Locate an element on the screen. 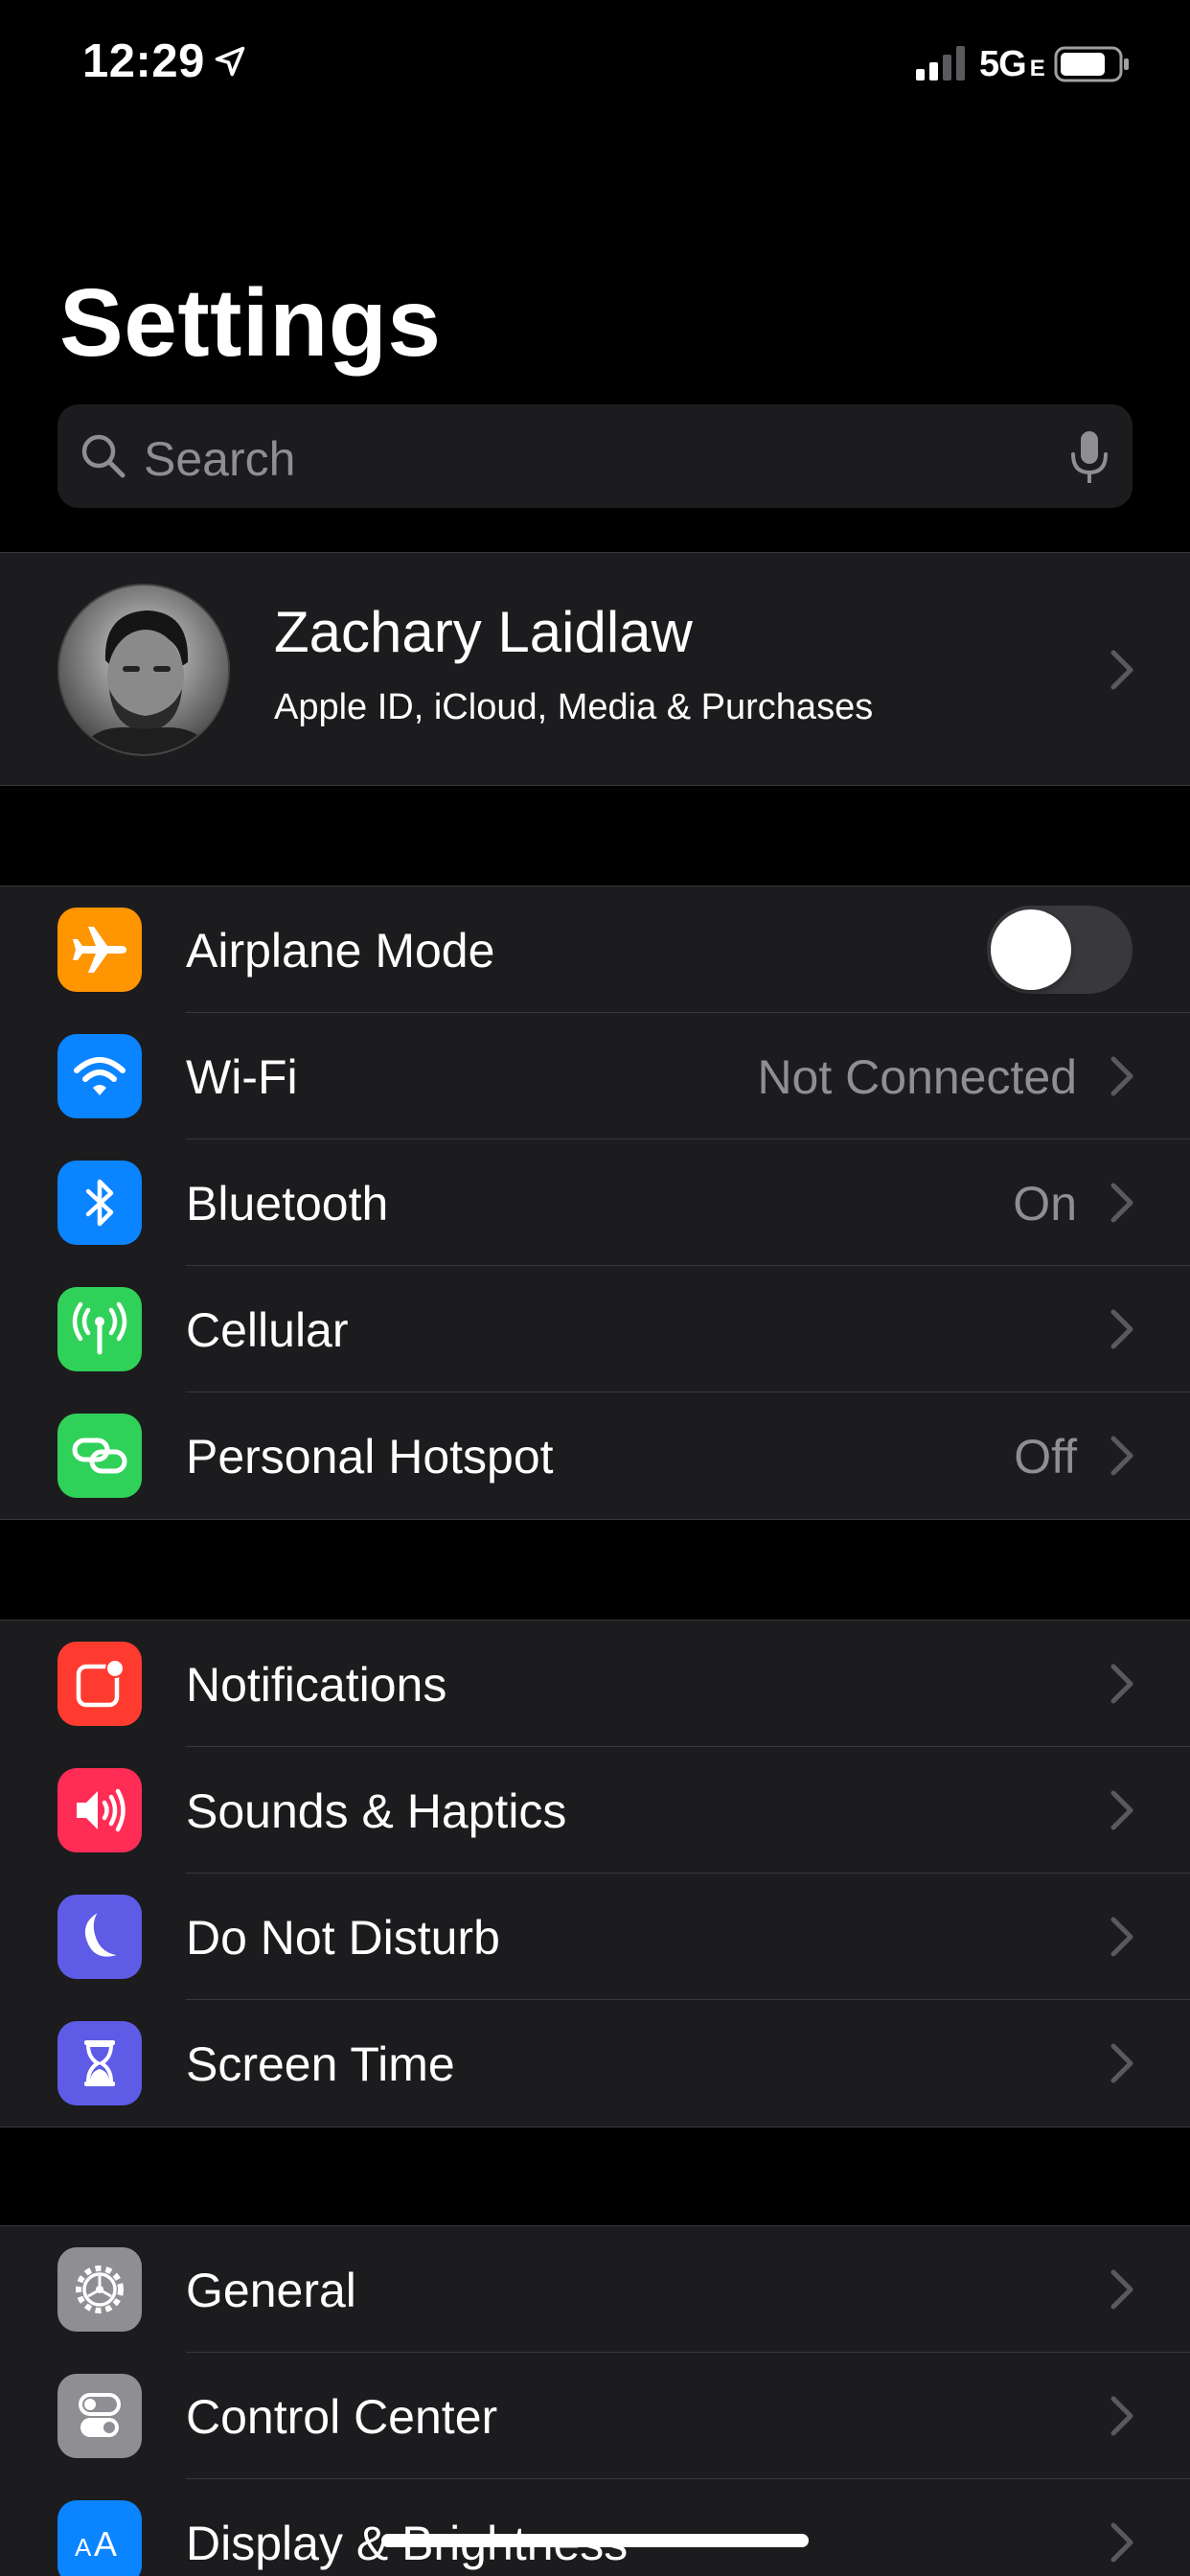 This screenshot has height=2576, width=1190. profile-subtitle: Apple ID, iCloud, Media & Purchases is located at coordinates (574, 707).